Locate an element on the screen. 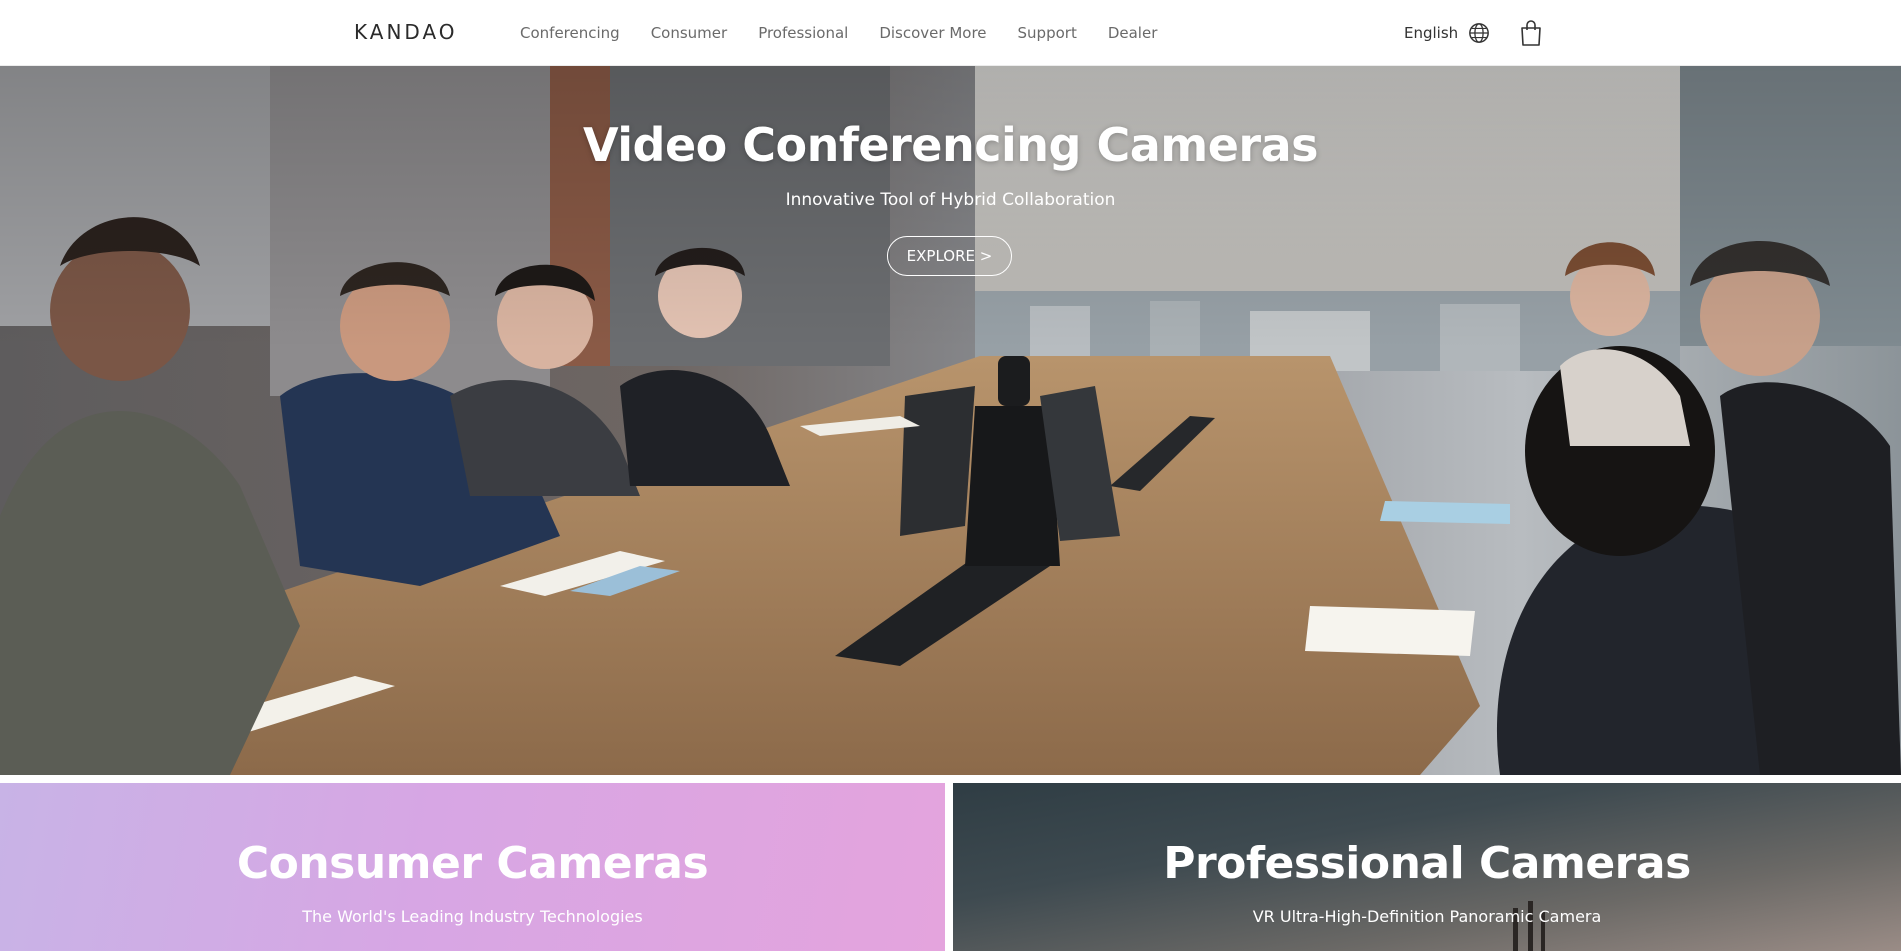 This screenshot has height=951, width=1901. globe-icon is located at coordinates (1479, 33).